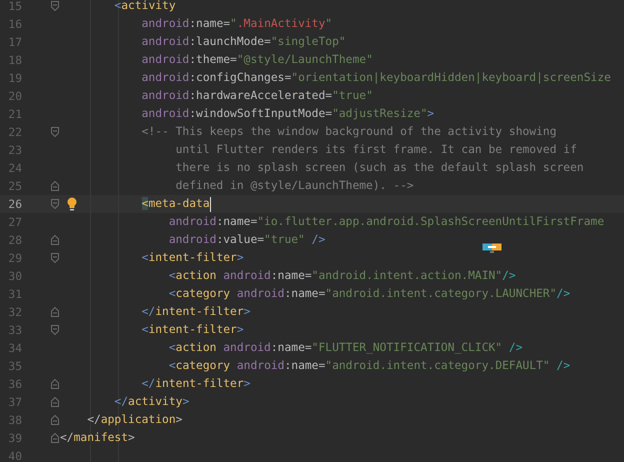  What do you see at coordinates (287, 114) in the screenshot?
I see `code-line: android:windowSoftInputMode="adjustResize">` at bounding box center [287, 114].